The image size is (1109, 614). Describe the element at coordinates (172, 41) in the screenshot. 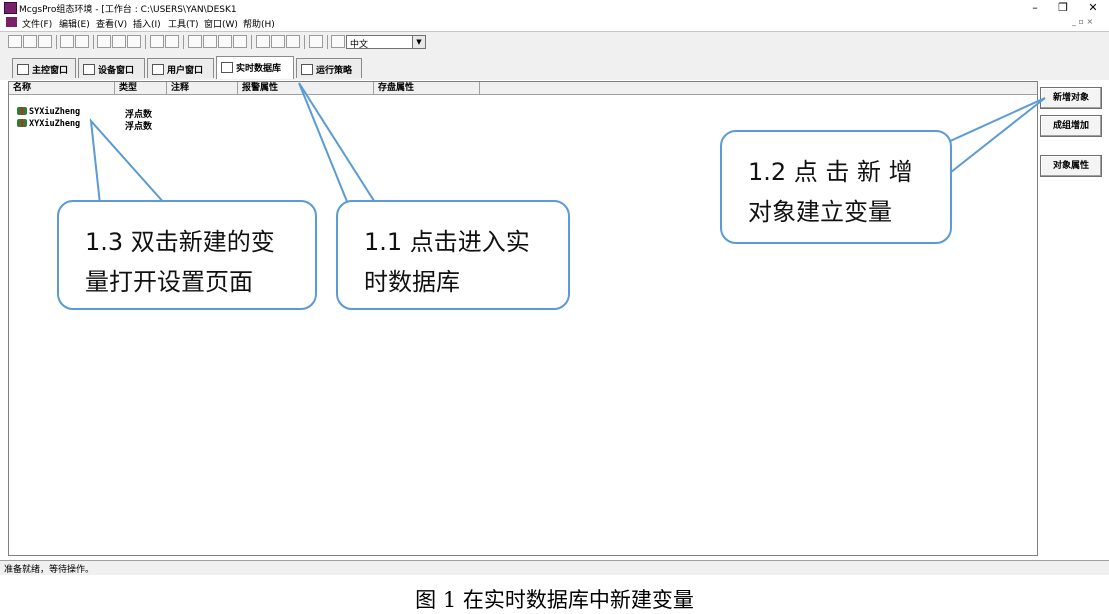

I see `redo-icon` at that location.